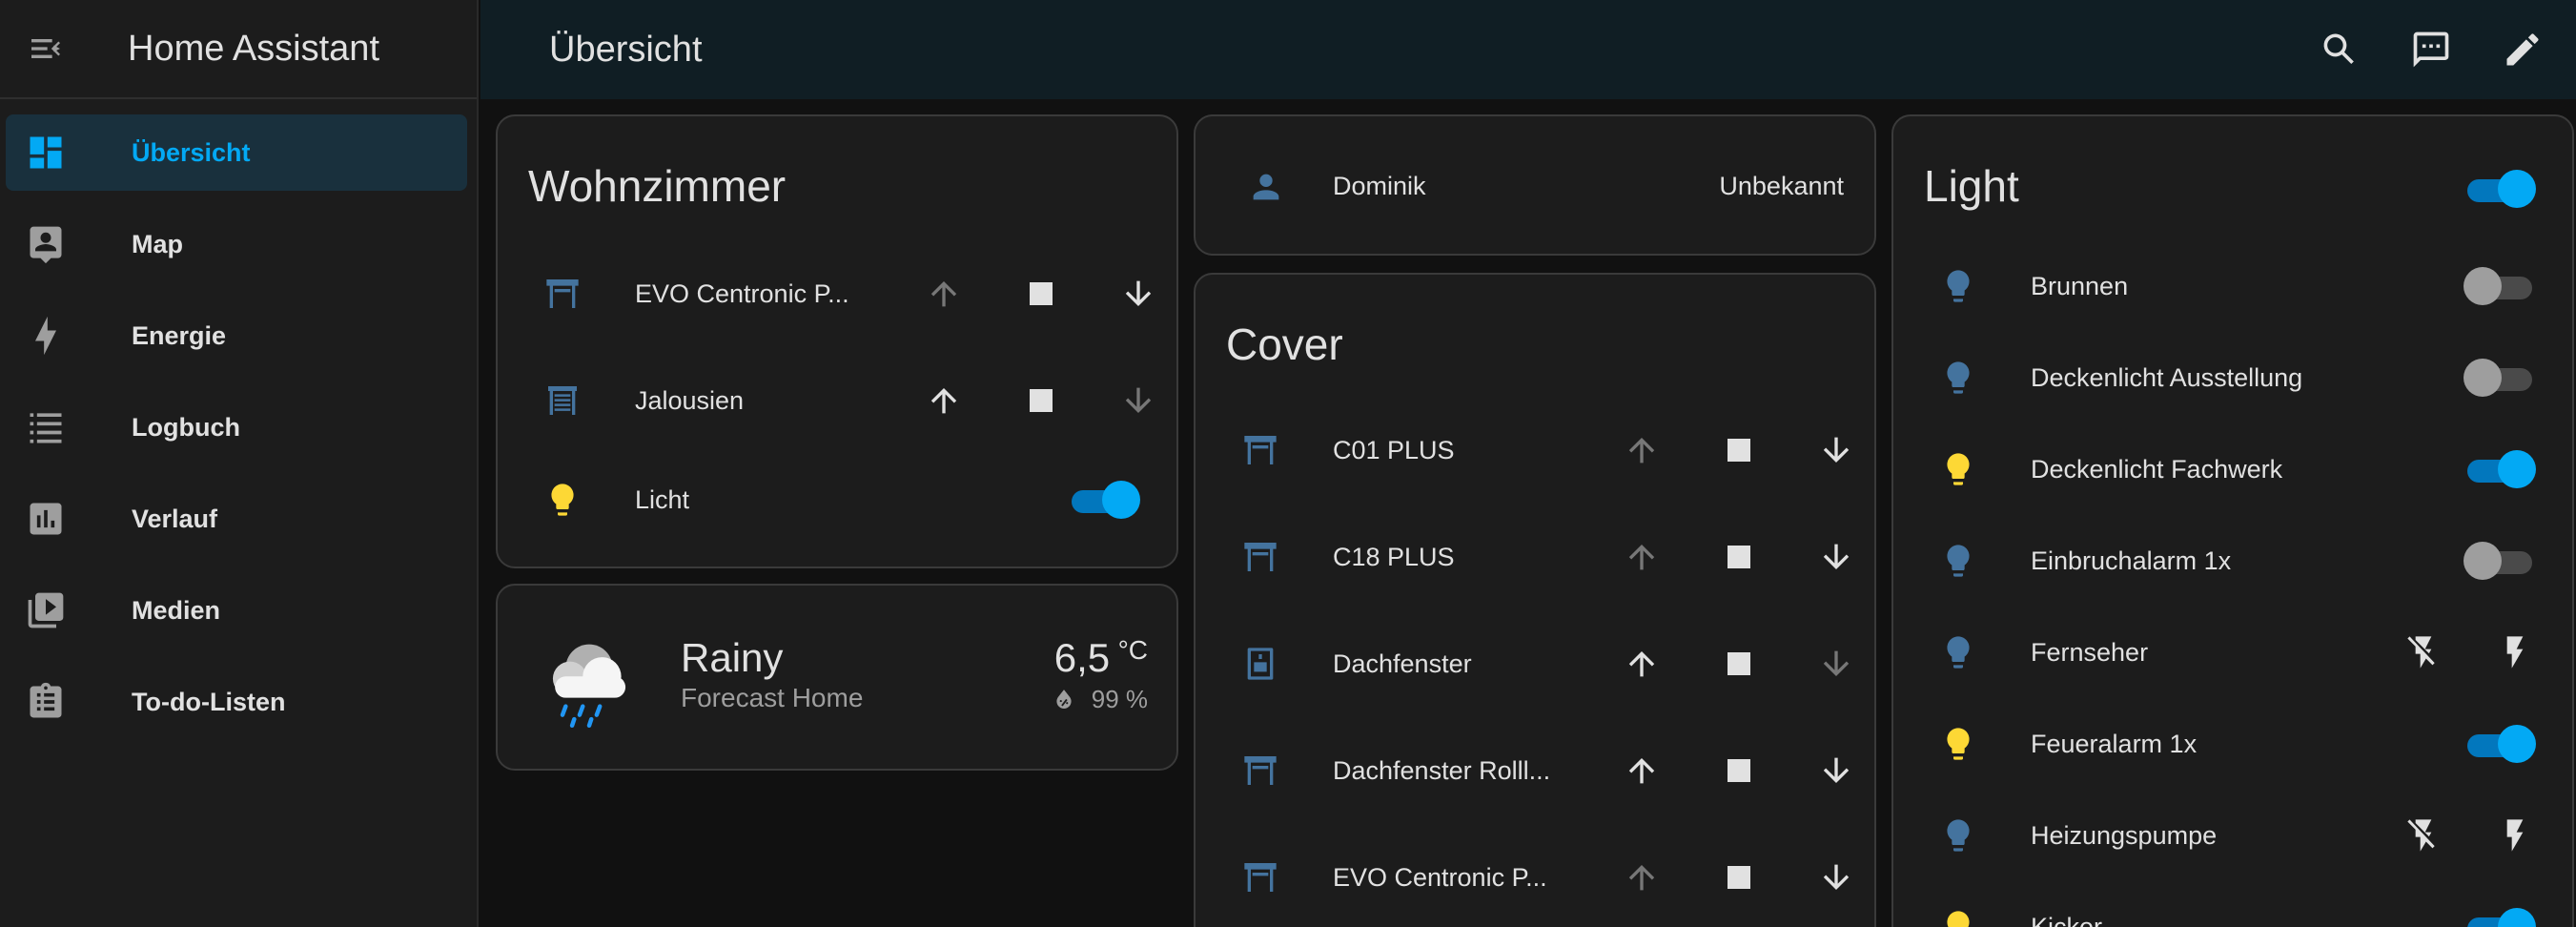  What do you see at coordinates (837, 400) in the screenshot?
I see `entity-row: Jalousien` at bounding box center [837, 400].